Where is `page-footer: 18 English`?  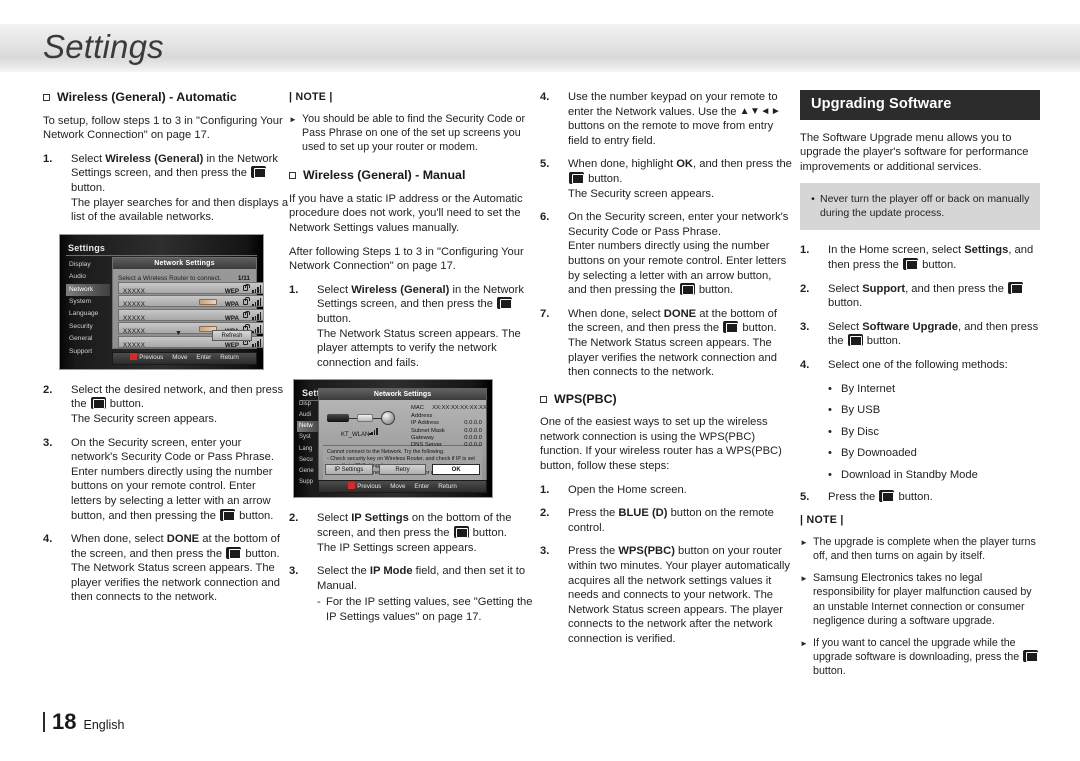
page-footer: 18 English is located at coordinates (83, 722).